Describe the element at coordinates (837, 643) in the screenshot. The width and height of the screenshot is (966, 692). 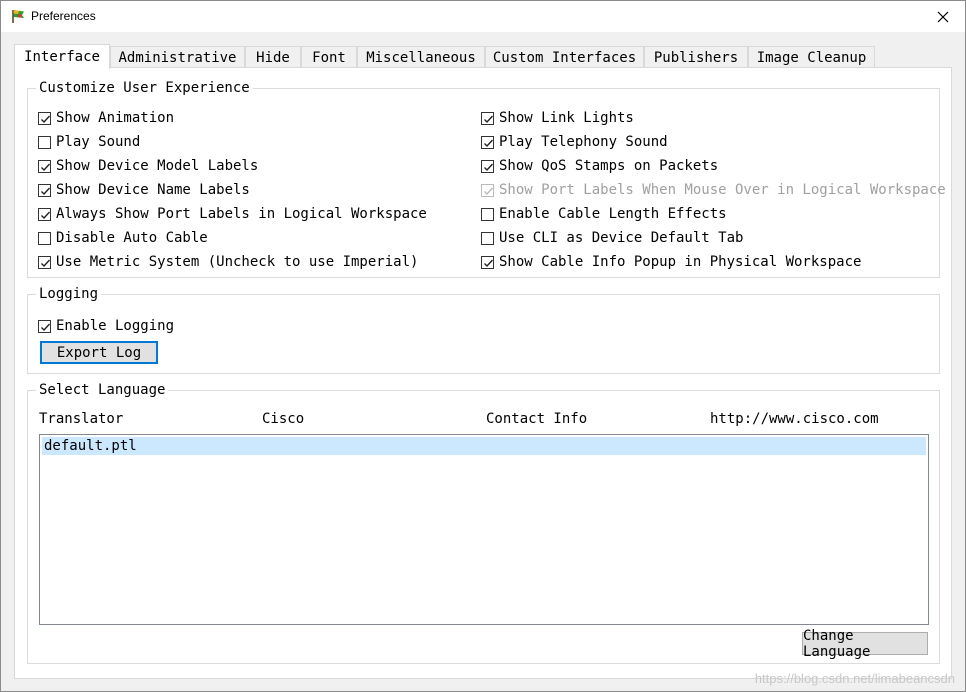
I see `button-label: Change Language` at that location.